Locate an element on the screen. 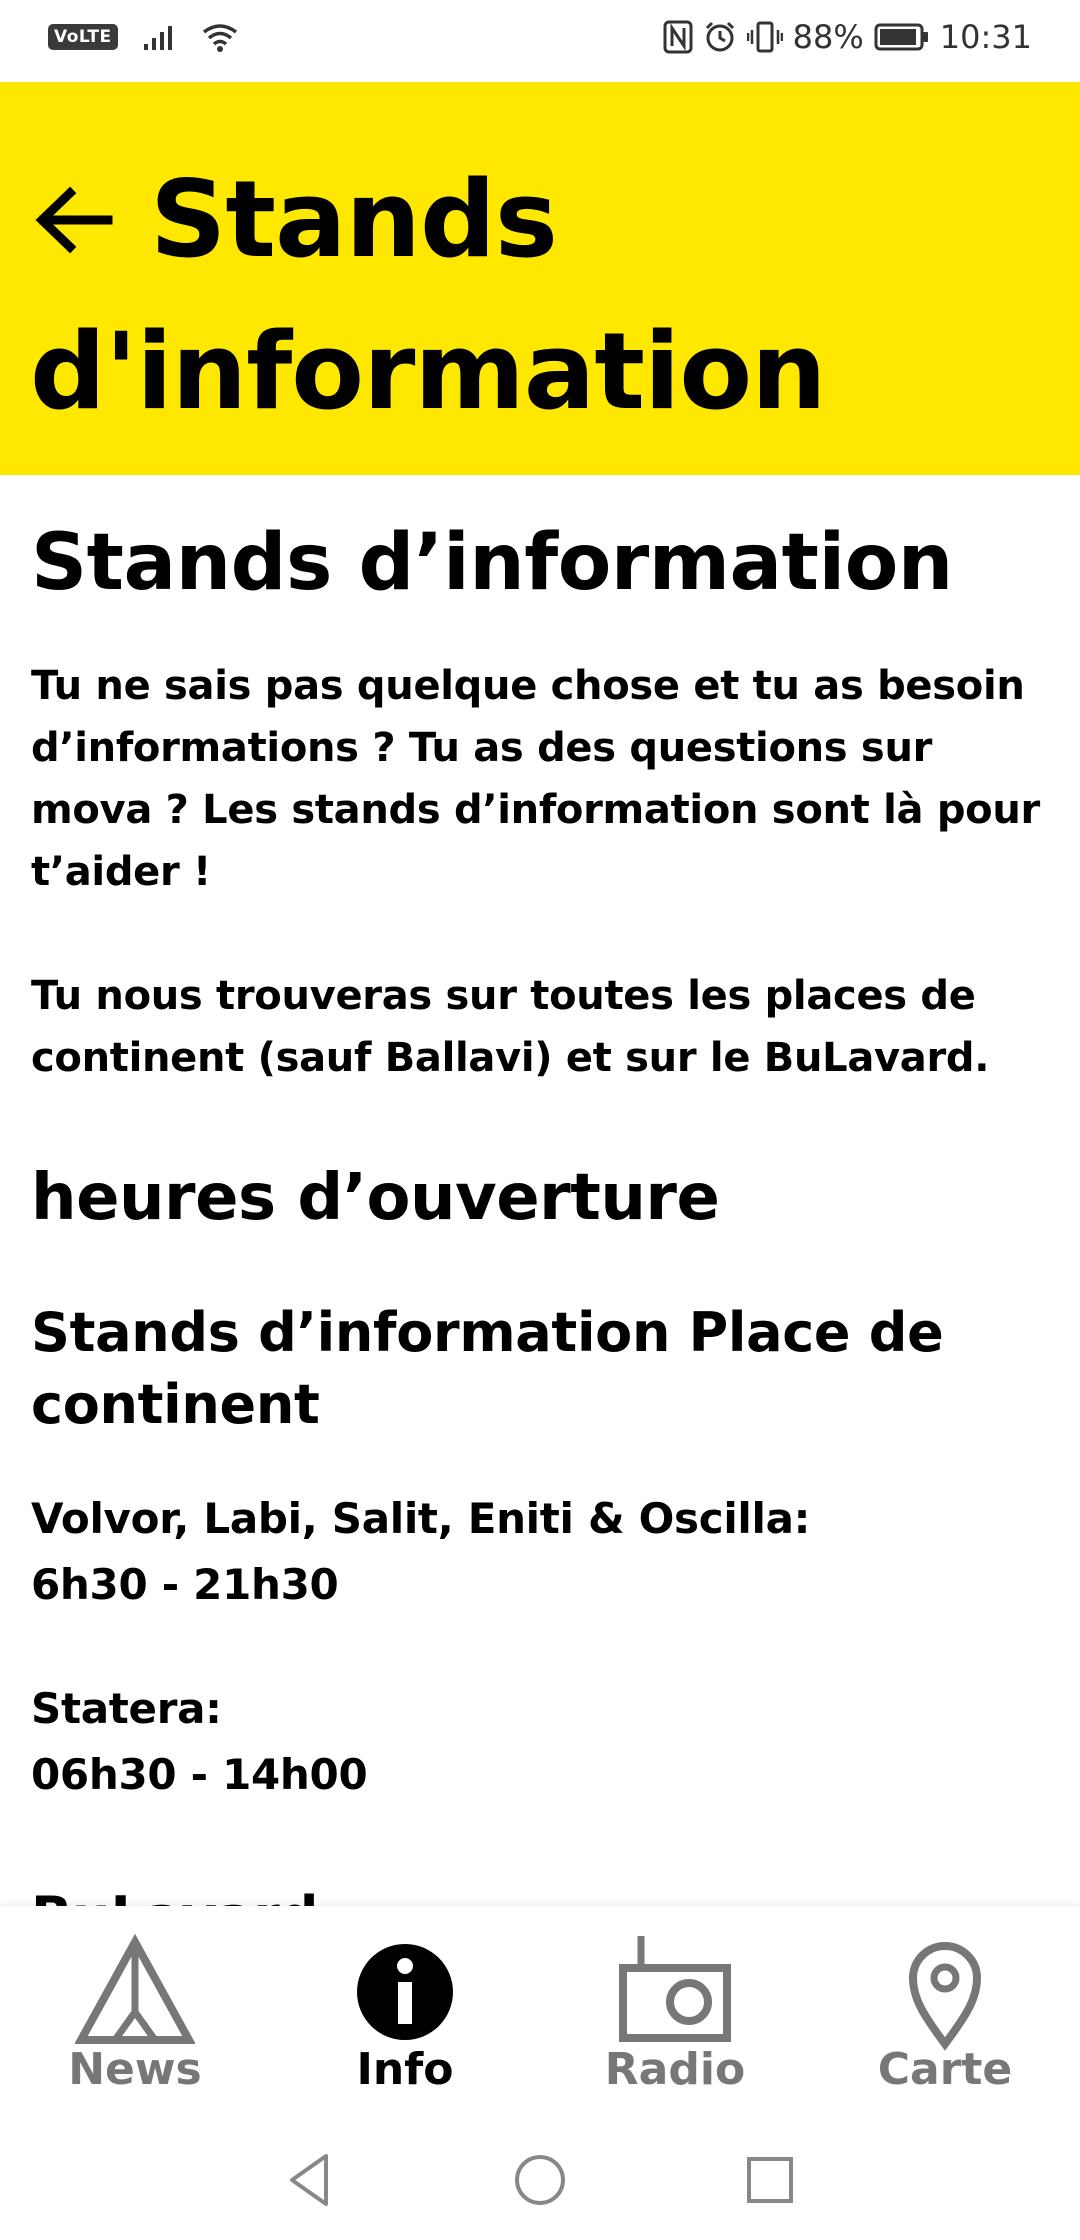 Image resolution: width=1080 pixels, height=2240 pixels. statera-hours: 06h30 - 14h00 is located at coordinates (199, 1774).